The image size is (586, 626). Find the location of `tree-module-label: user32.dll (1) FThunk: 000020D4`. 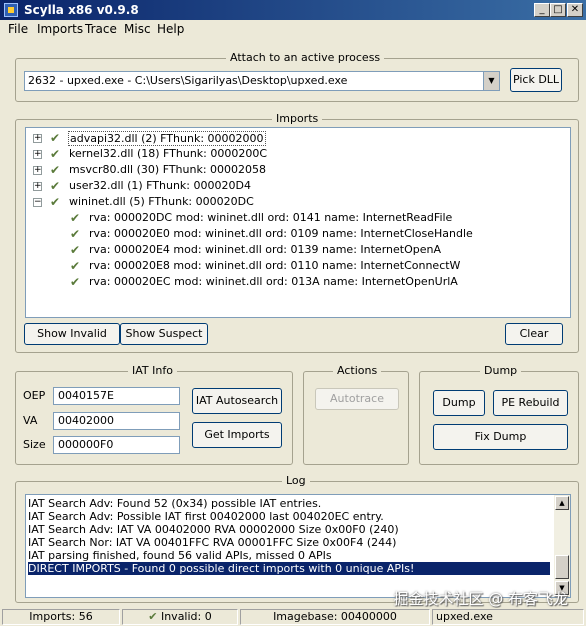

tree-module-label: user32.dll (1) FThunk: 000020D4 is located at coordinates (160, 185).